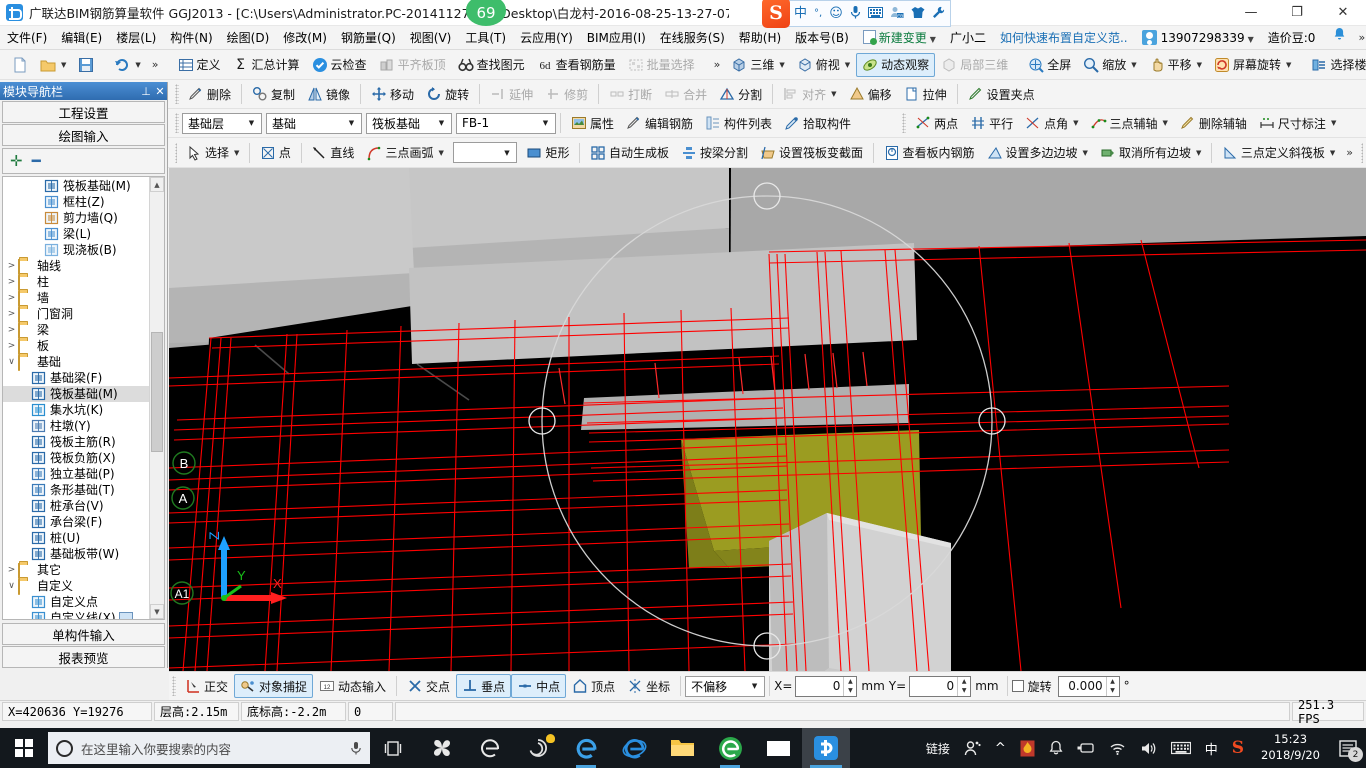  Describe the element at coordinates (76, 186) in the screenshot. I see `tree-node-item: 筏板基础(M)` at that location.